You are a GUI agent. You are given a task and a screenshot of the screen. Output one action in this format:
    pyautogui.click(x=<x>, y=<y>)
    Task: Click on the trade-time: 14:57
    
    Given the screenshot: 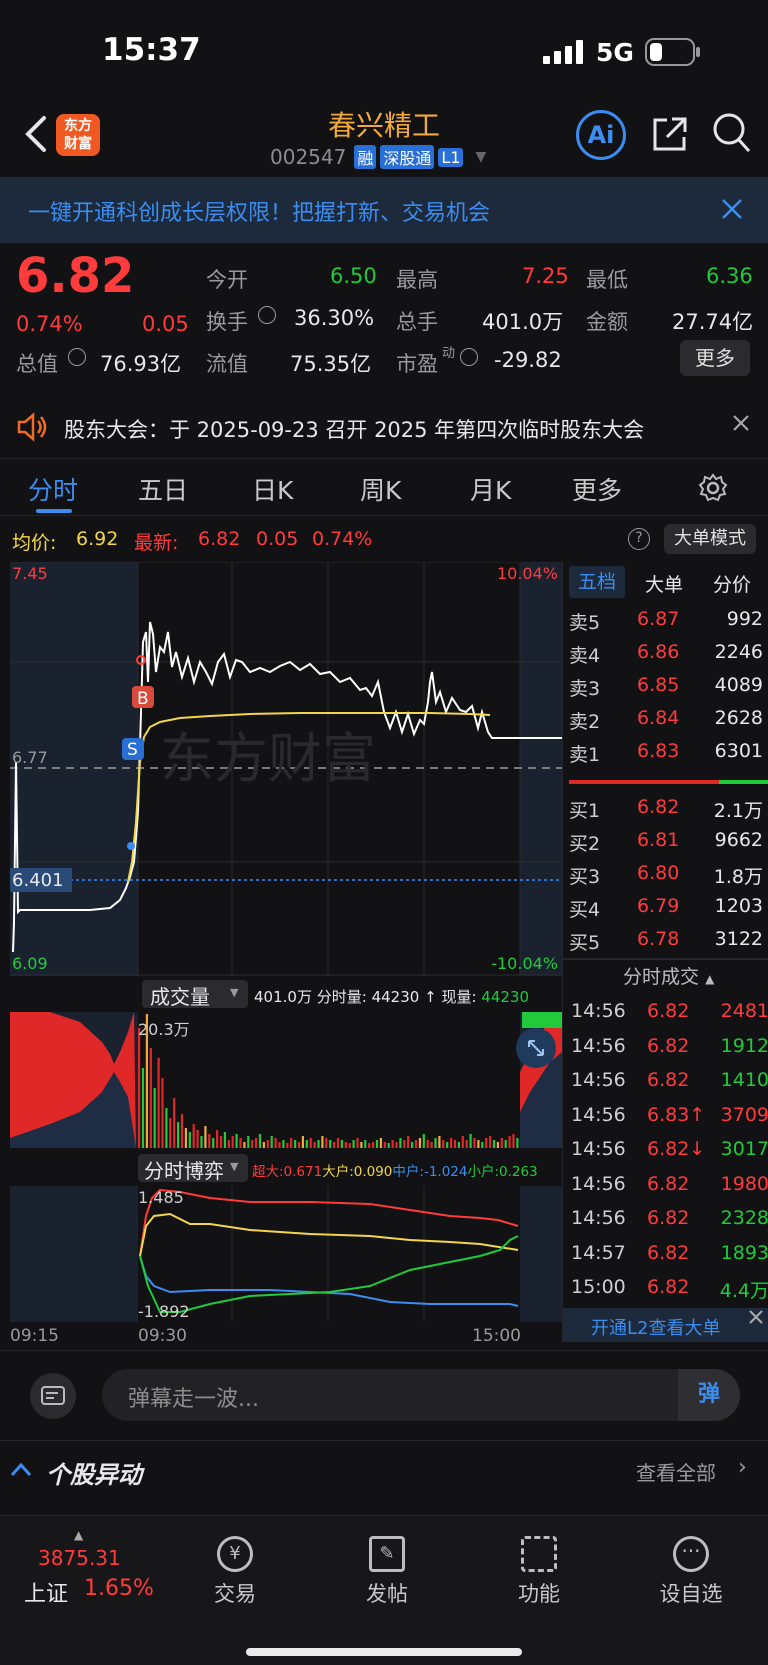 What is the action you would take?
    pyautogui.click(x=598, y=1252)
    